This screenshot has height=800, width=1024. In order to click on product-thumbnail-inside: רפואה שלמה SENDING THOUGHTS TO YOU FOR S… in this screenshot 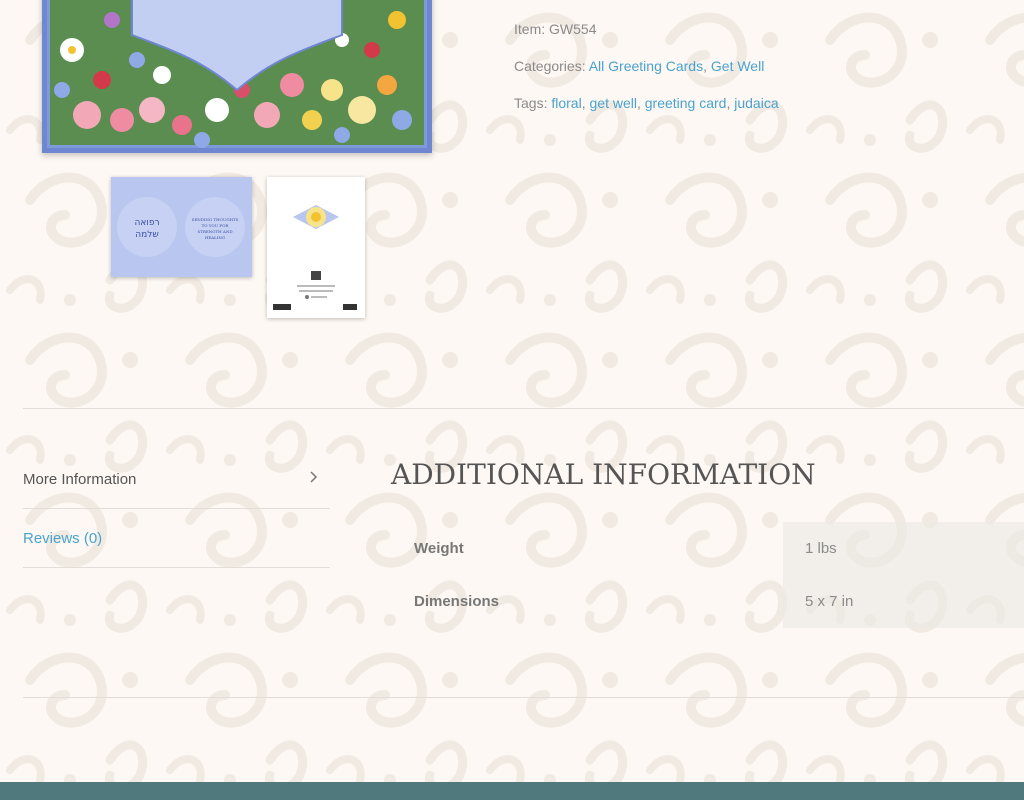, I will do `click(181, 227)`.